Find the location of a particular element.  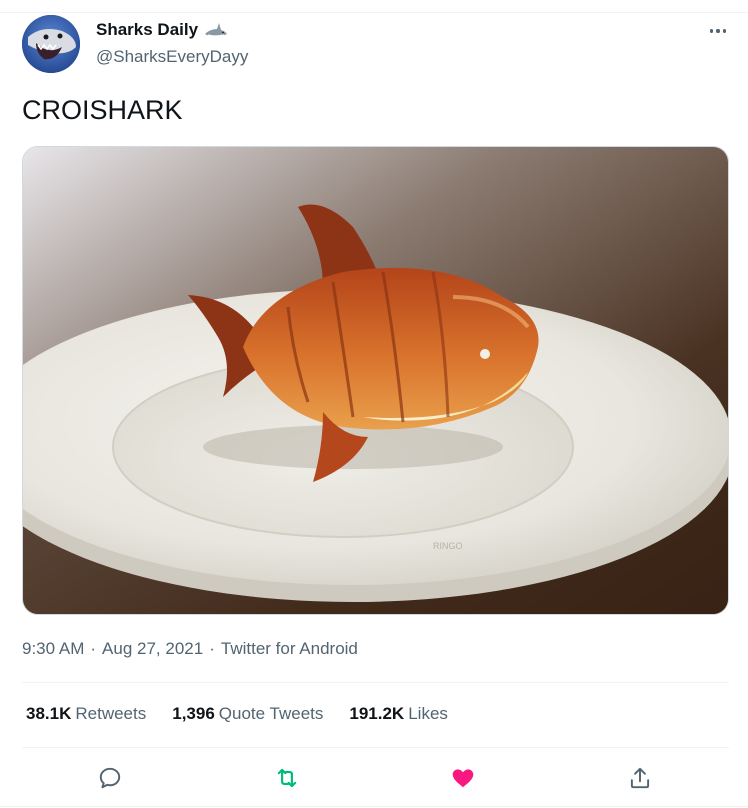

reply-icon is located at coordinates (110, 778).